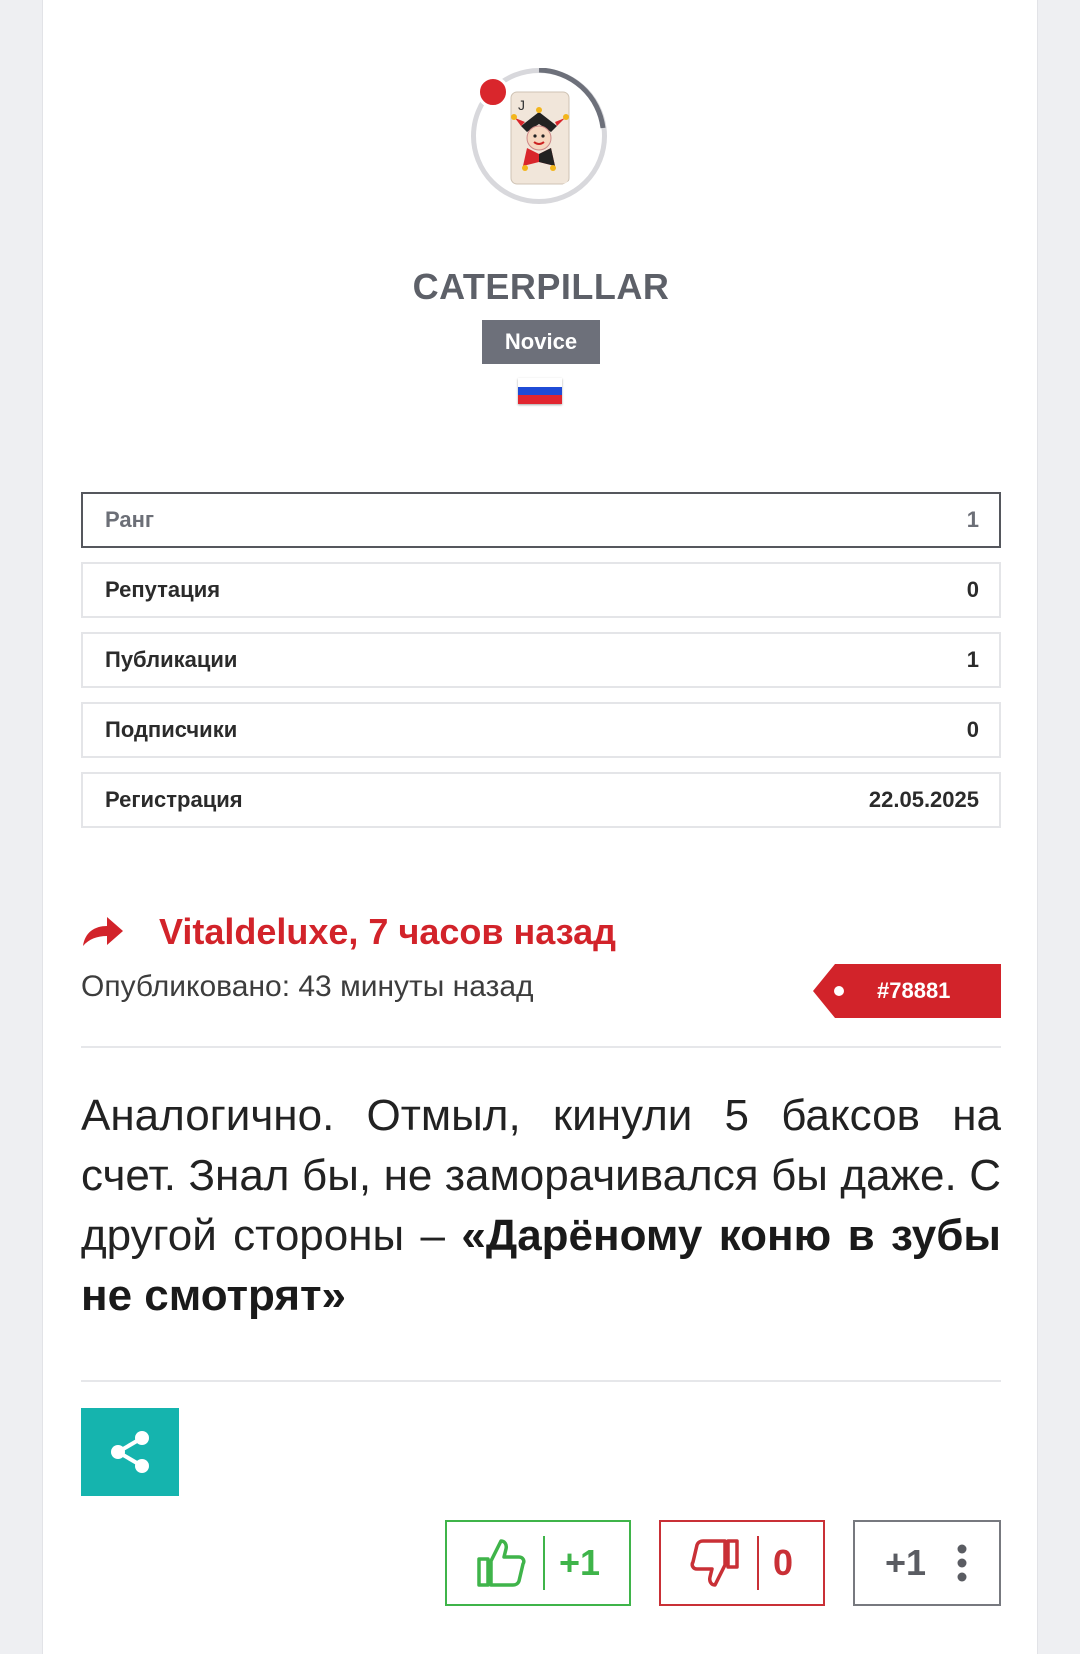 This screenshot has height=1654, width=1080. What do you see at coordinates (541, 342) in the screenshot?
I see `rank-badge: Novice` at bounding box center [541, 342].